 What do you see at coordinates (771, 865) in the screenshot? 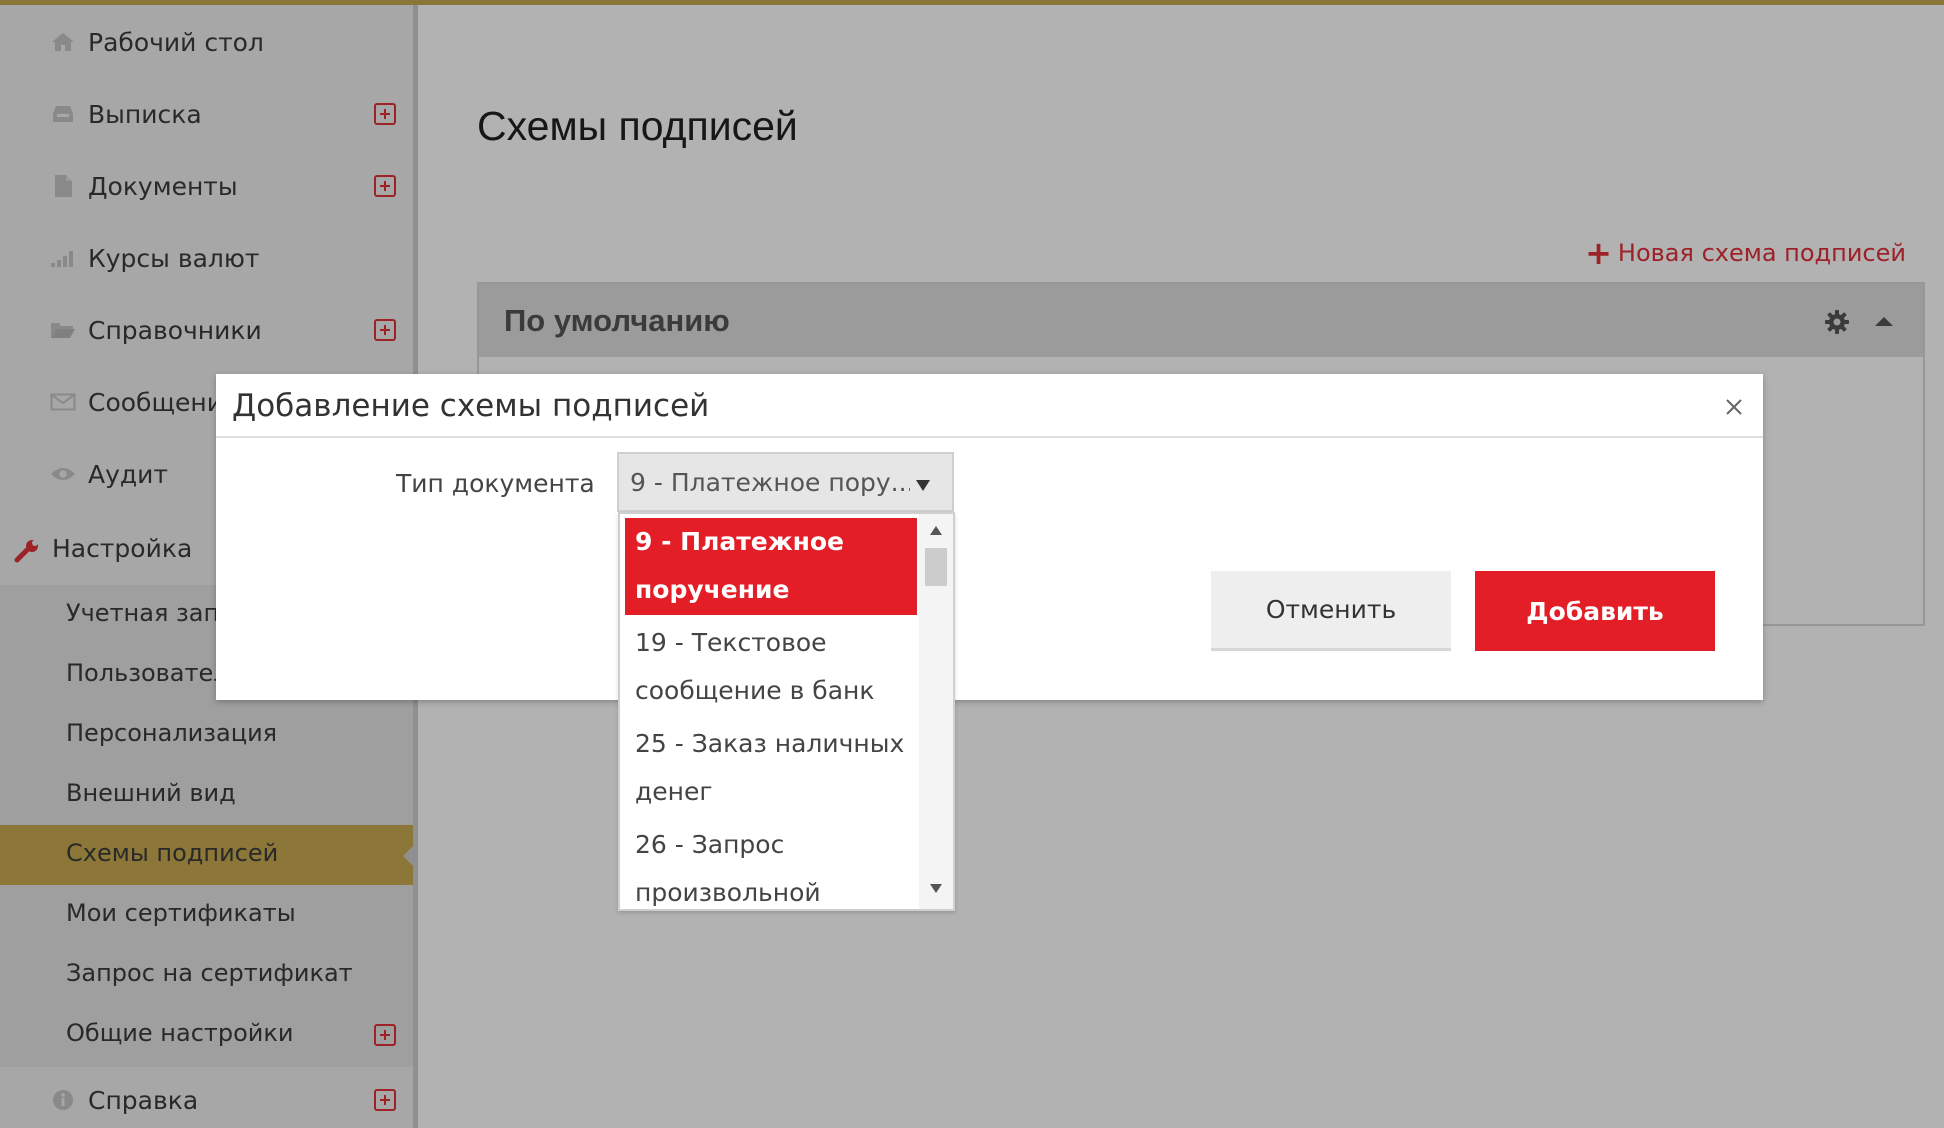
I see `dropdown-option-26: 26 - Запрос произвольной формы` at bounding box center [771, 865].